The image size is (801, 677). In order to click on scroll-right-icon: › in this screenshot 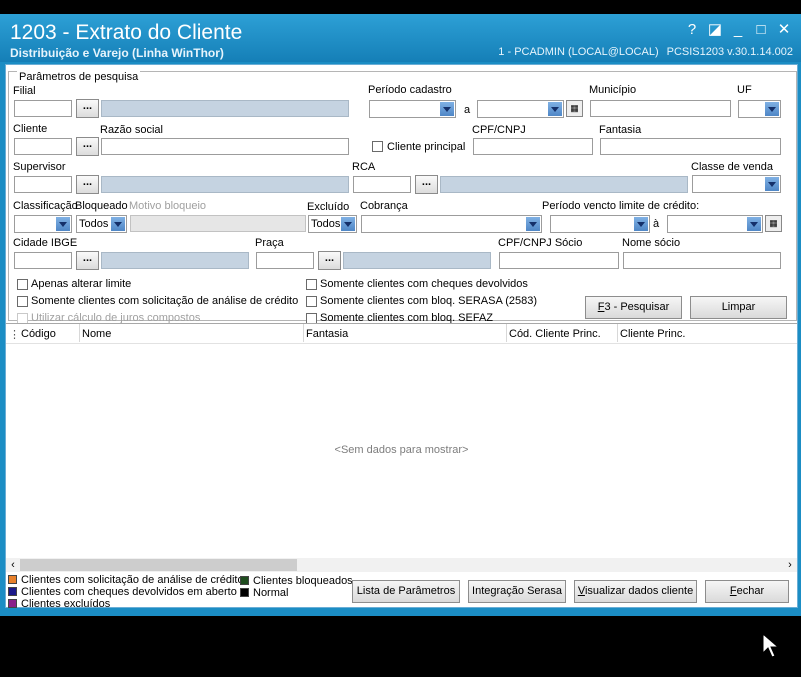, I will do `click(790, 565)`.